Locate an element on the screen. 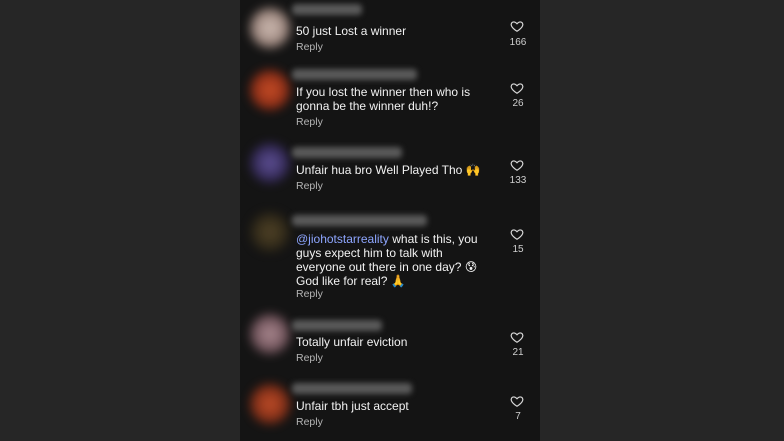  like-count: 7 is located at coordinates (518, 416).